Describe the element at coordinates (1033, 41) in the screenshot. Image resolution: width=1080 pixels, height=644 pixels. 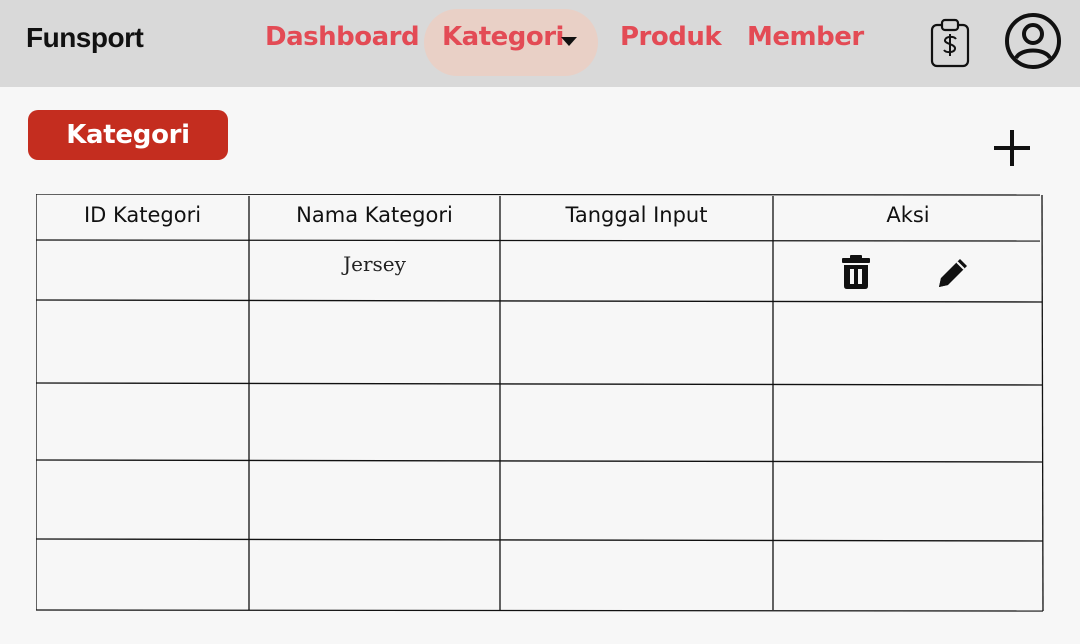
I see `user-profile-icon` at that location.